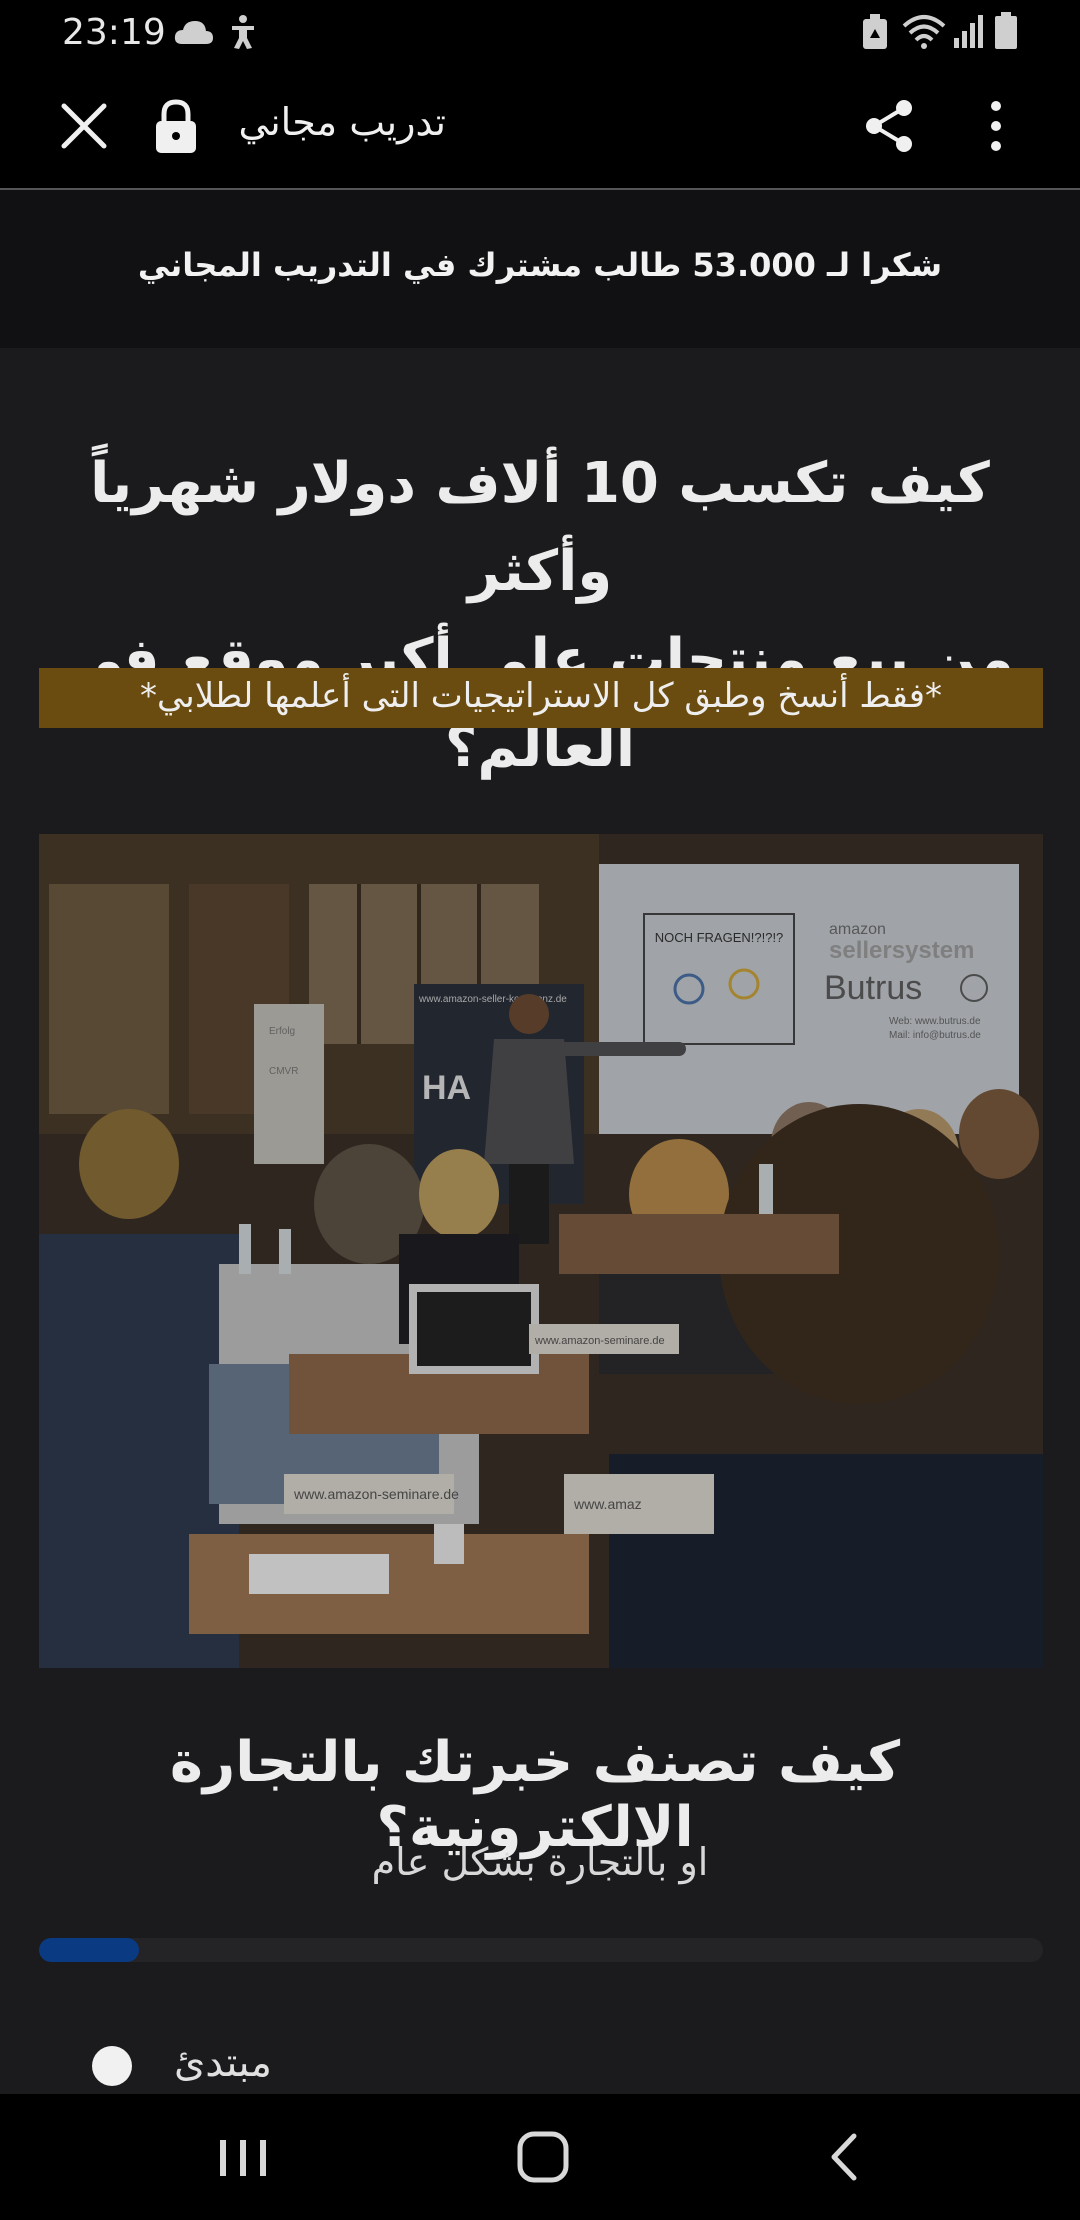 This screenshot has width=1080, height=2220. What do you see at coordinates (290, 2070) in the screenshot?
I see `option-beginner: مبتدئ` at bounding box center [290, 2070].